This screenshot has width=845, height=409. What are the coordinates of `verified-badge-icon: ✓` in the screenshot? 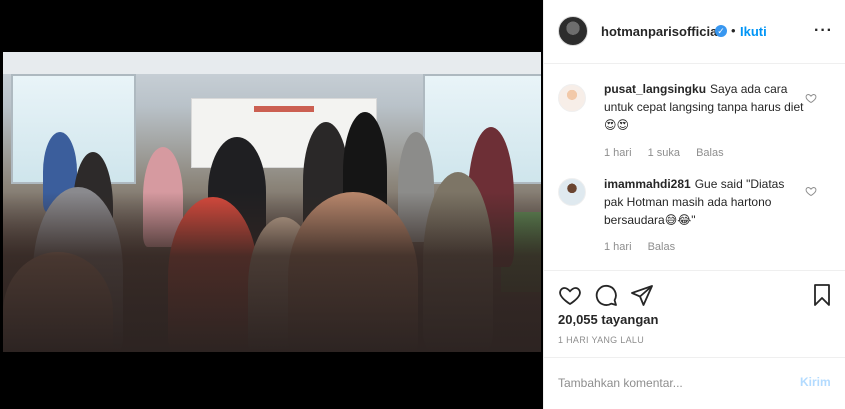 It's located at (721, 31).